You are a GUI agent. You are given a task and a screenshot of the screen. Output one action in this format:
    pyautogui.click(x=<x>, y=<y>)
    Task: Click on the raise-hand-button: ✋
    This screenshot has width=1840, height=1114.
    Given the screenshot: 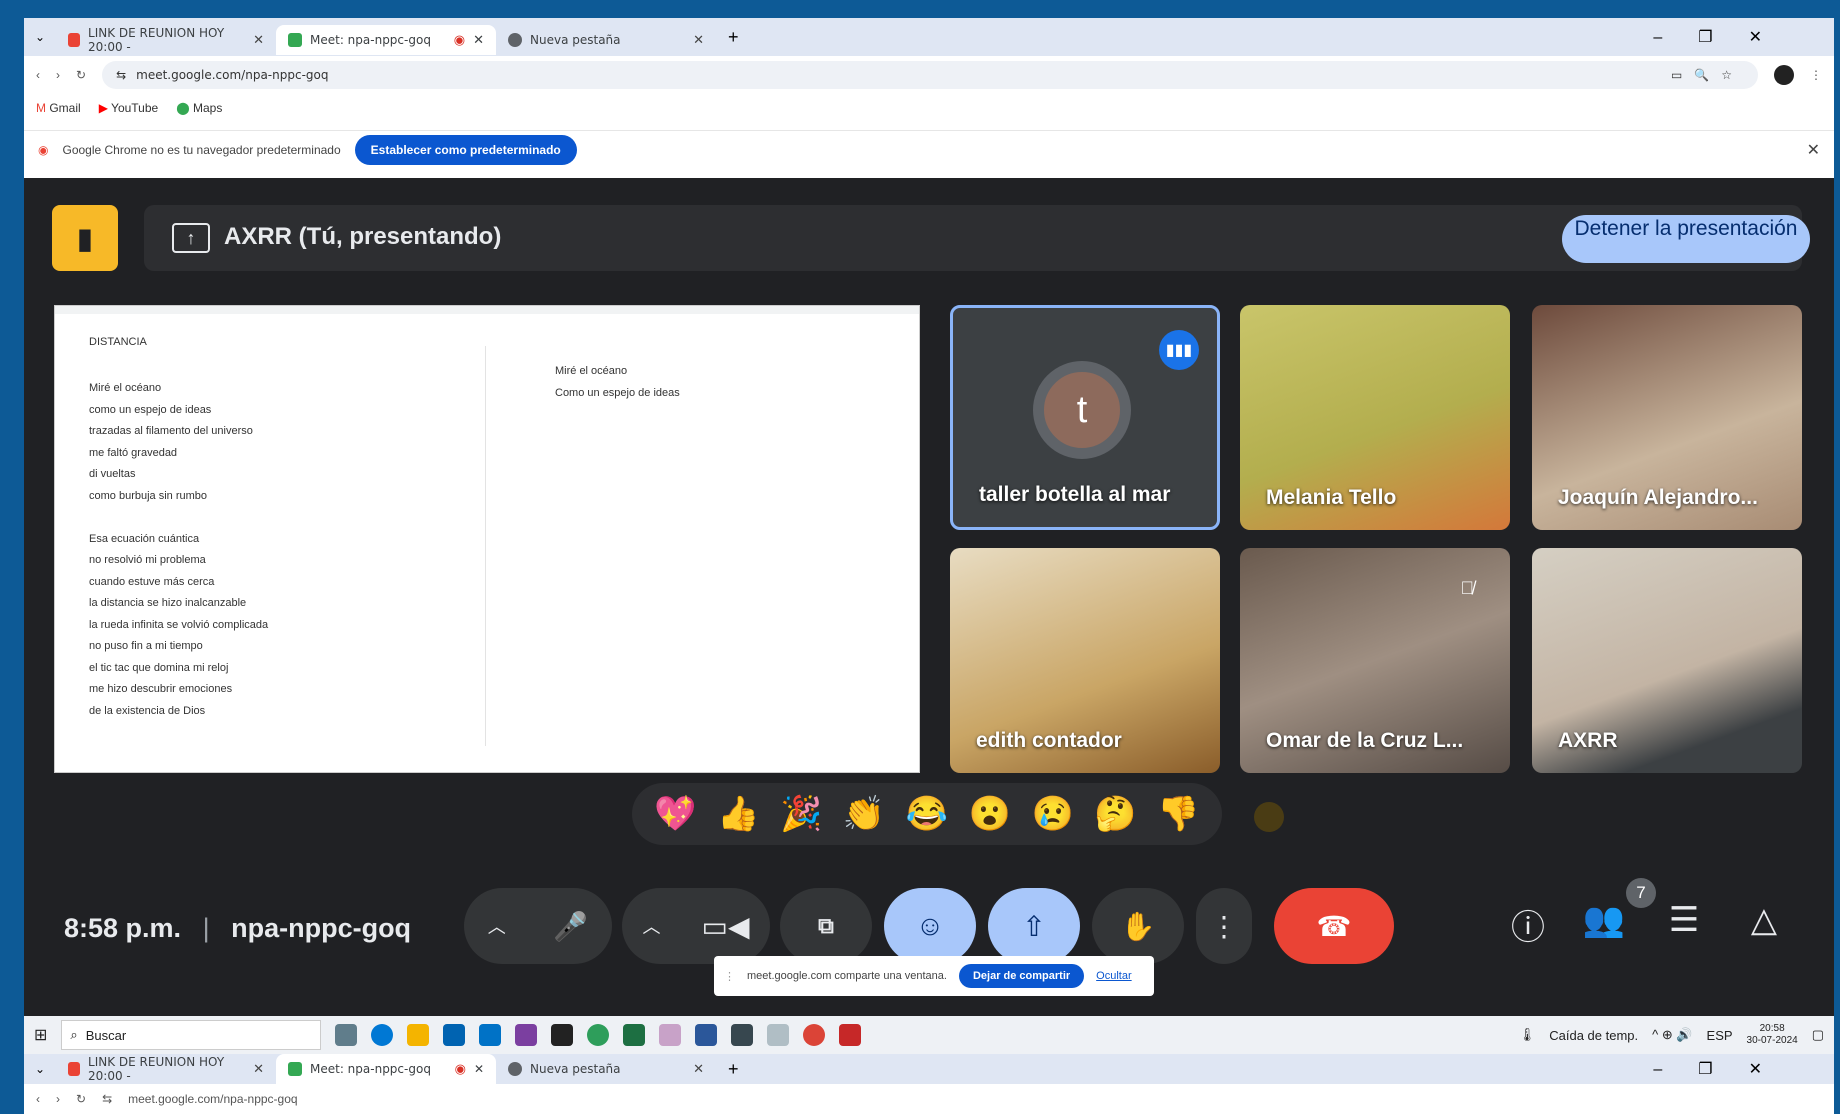 What is the action you would take?
    pyautogui.click(x=1138, y=926)
    